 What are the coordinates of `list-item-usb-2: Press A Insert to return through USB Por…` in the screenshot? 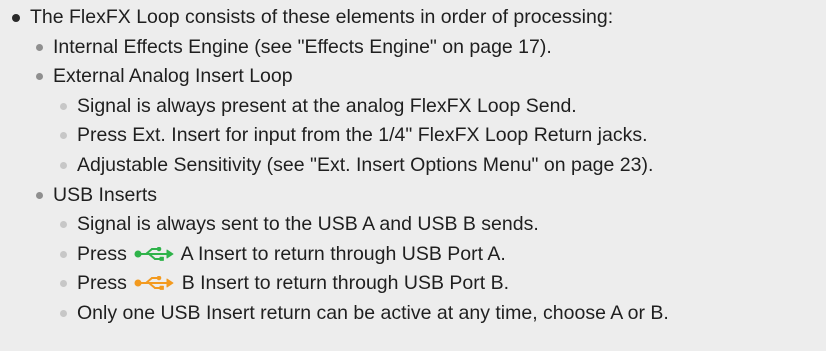 It's located at (413, 255).